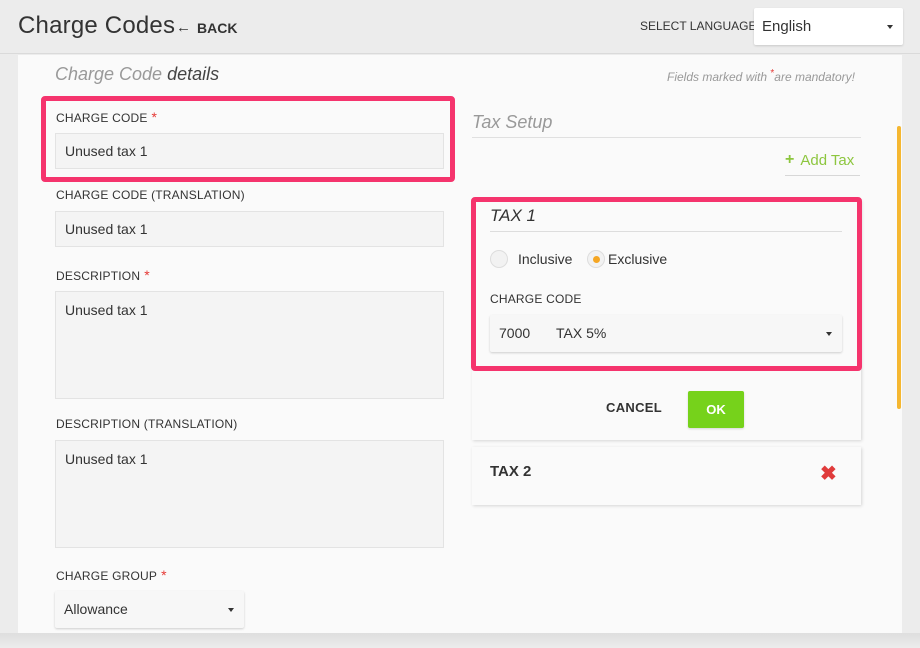  Describe the element at coordinates (249, 345) in the screenshot. I see `description-textarea: Unused tax 1` at that location.